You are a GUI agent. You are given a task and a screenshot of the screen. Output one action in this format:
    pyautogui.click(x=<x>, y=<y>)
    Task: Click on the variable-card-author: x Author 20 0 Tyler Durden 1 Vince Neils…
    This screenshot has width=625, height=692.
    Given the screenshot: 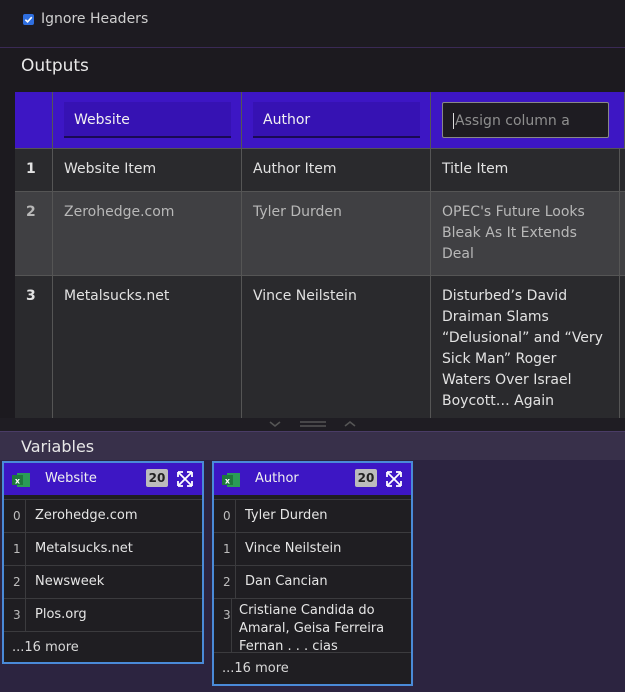 What is the action you would take?
    pyautogui.click(x=312, y=573)
    